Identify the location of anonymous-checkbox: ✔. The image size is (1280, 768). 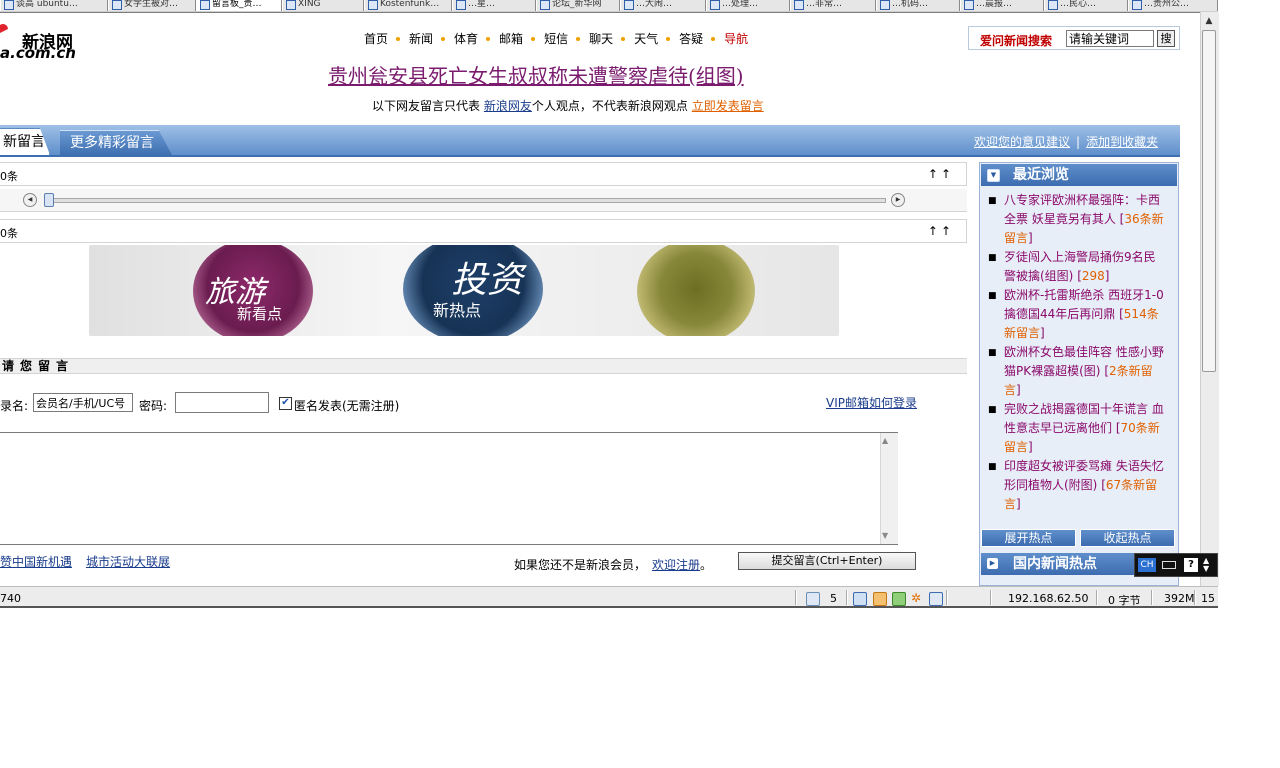
(285, 403).